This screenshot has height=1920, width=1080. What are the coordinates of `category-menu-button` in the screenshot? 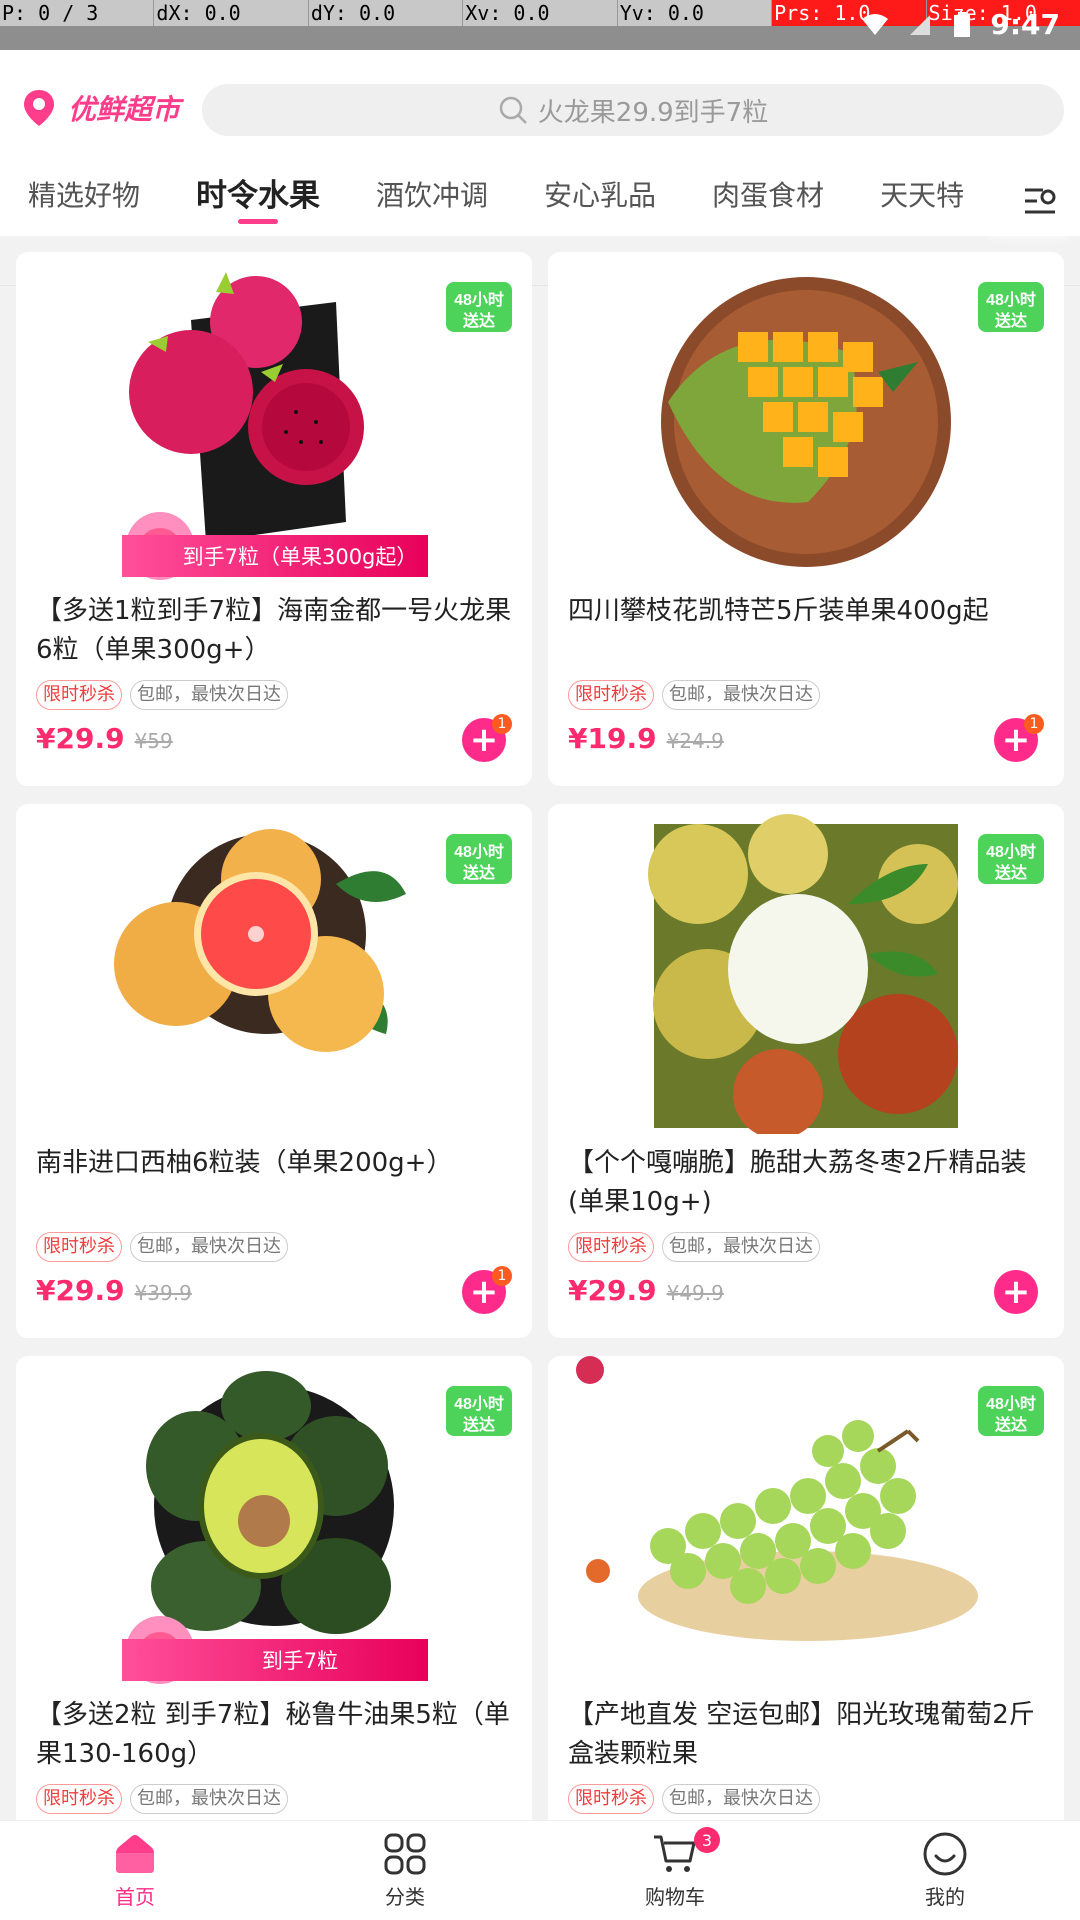 It's located at (1040, 201).